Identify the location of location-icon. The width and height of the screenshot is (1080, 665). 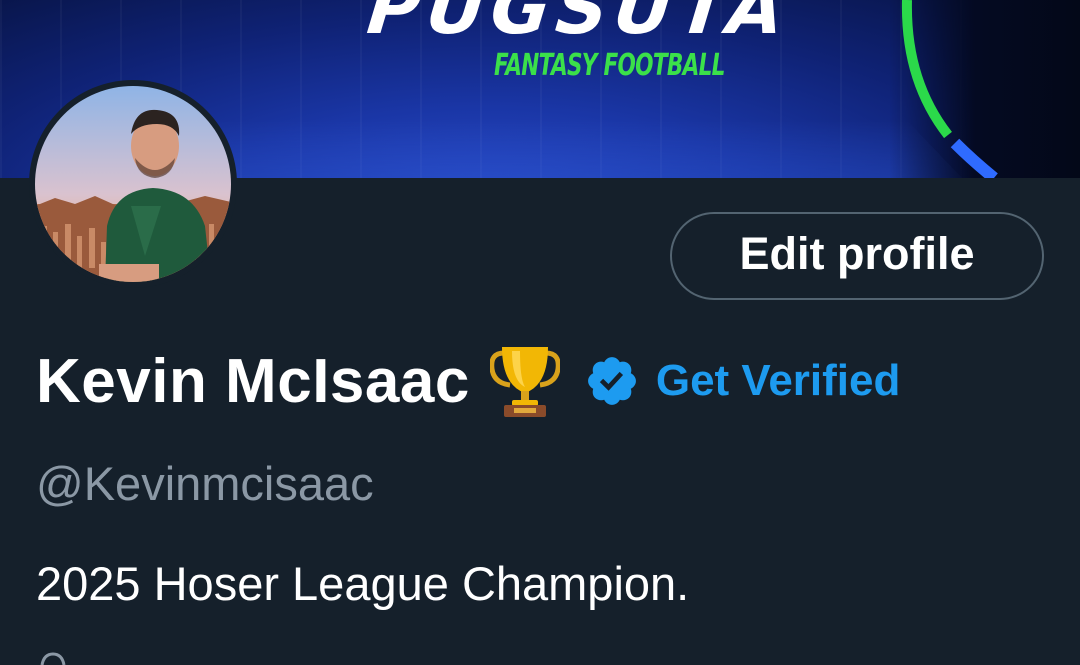
(53, 658).